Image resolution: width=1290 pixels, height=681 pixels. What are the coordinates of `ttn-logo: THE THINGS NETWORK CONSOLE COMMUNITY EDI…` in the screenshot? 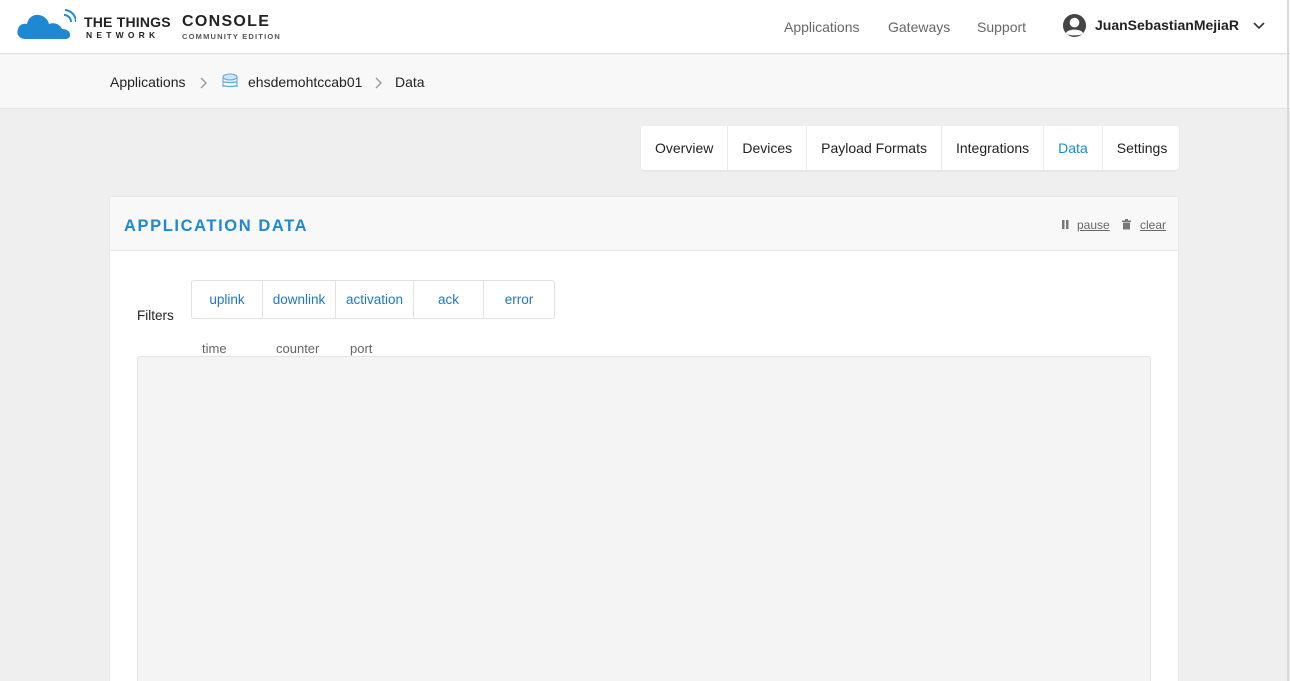 It's located at (166, 27).